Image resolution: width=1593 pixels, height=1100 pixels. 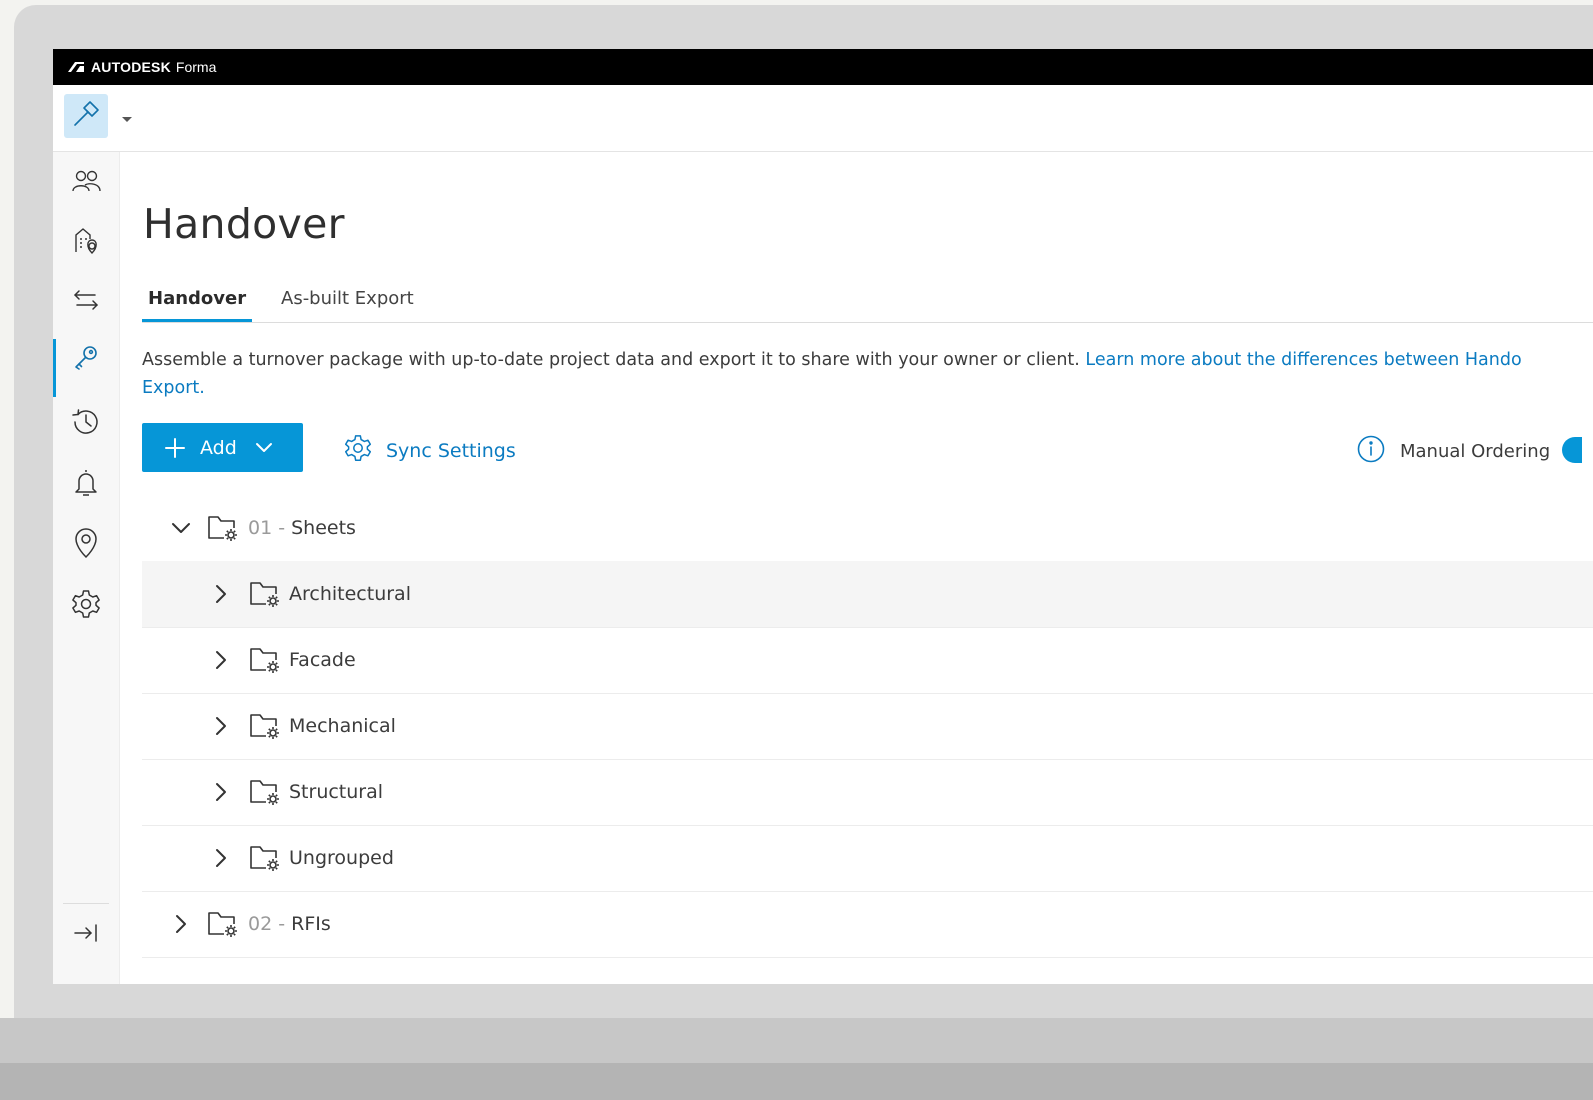 What do you see at coordinates (175, 448) in the screenshot?
I see `plus-icon` at bounding box center [175, 448].